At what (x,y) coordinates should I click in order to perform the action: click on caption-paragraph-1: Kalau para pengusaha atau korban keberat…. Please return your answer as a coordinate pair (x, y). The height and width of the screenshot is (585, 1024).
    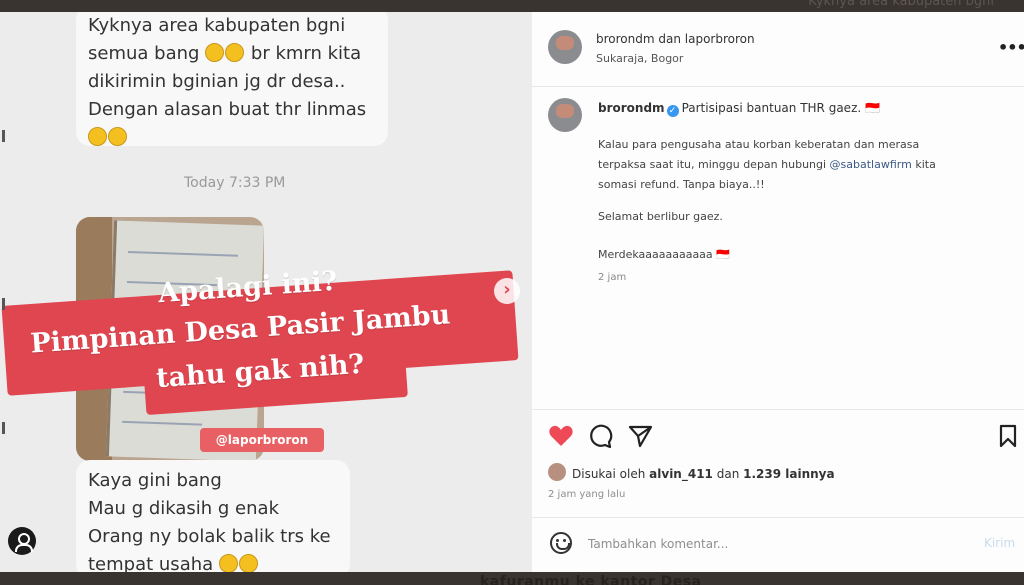
    Looking at the image, I should click on (767, 165).